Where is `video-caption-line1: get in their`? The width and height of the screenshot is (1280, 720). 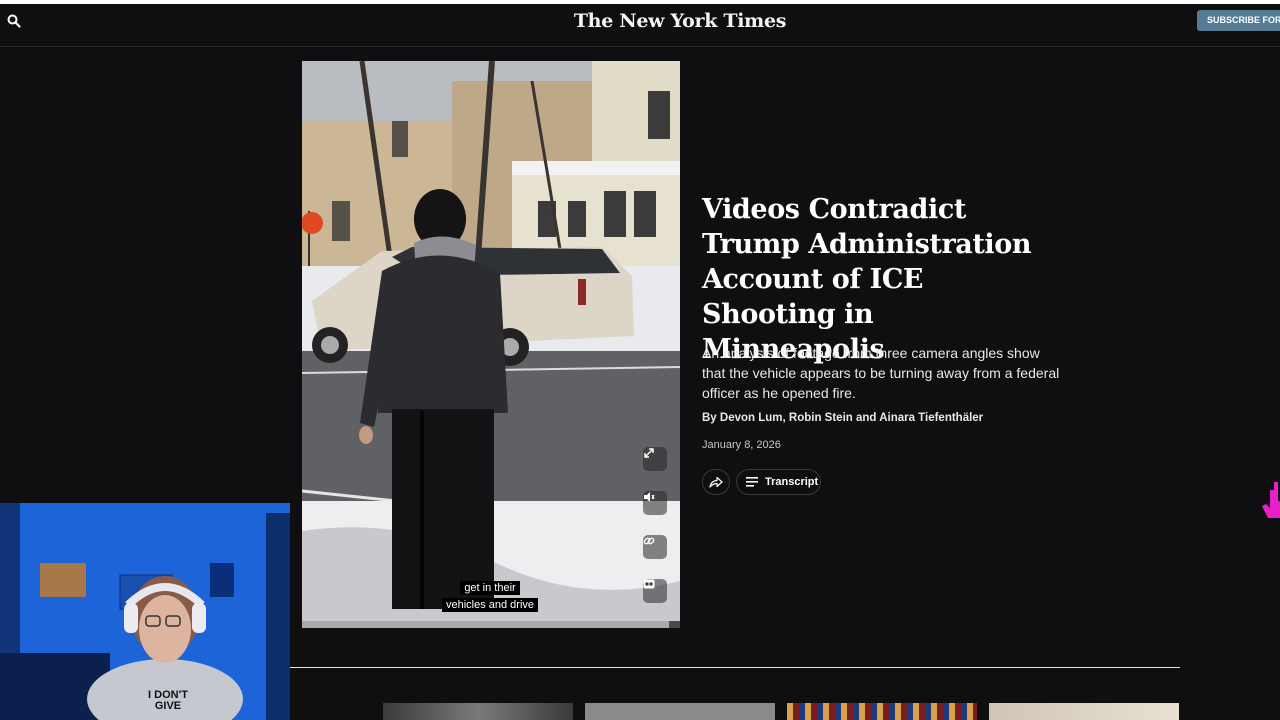 video-caption-line1: get in their is located at coordinates (490, 588).